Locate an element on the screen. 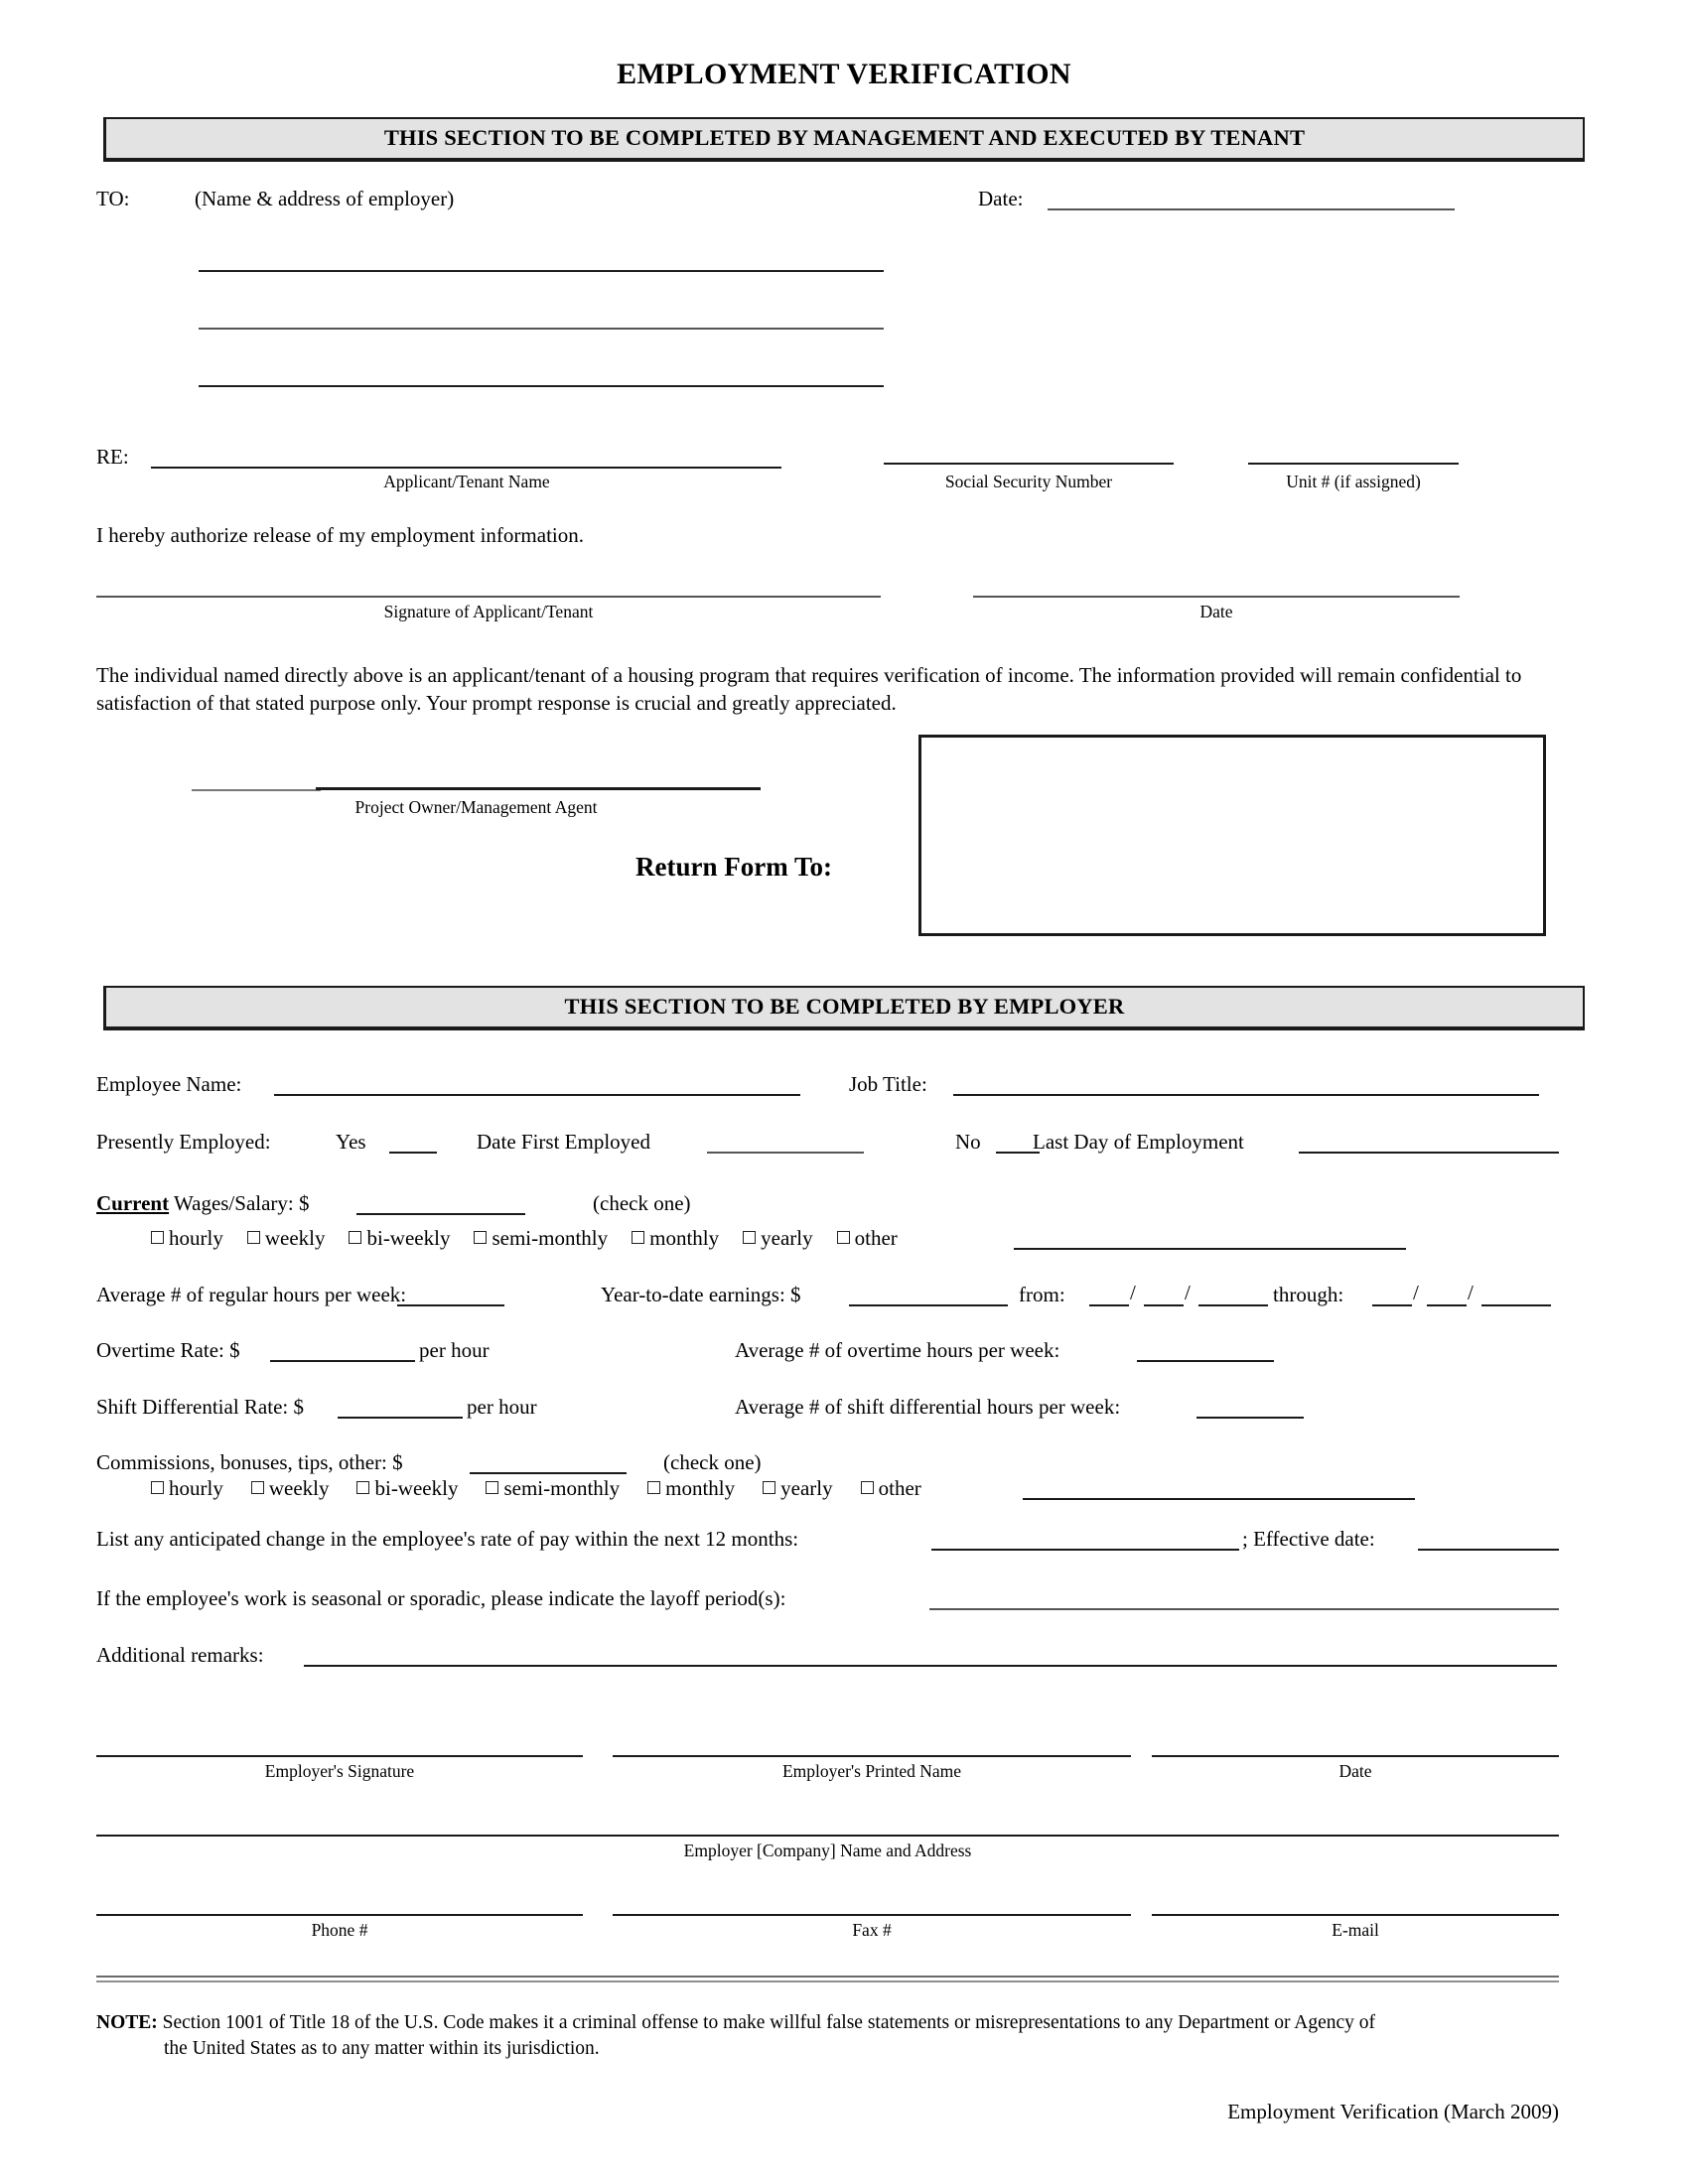  overtime-rate-input-line is located at coordinates (342, 1361).